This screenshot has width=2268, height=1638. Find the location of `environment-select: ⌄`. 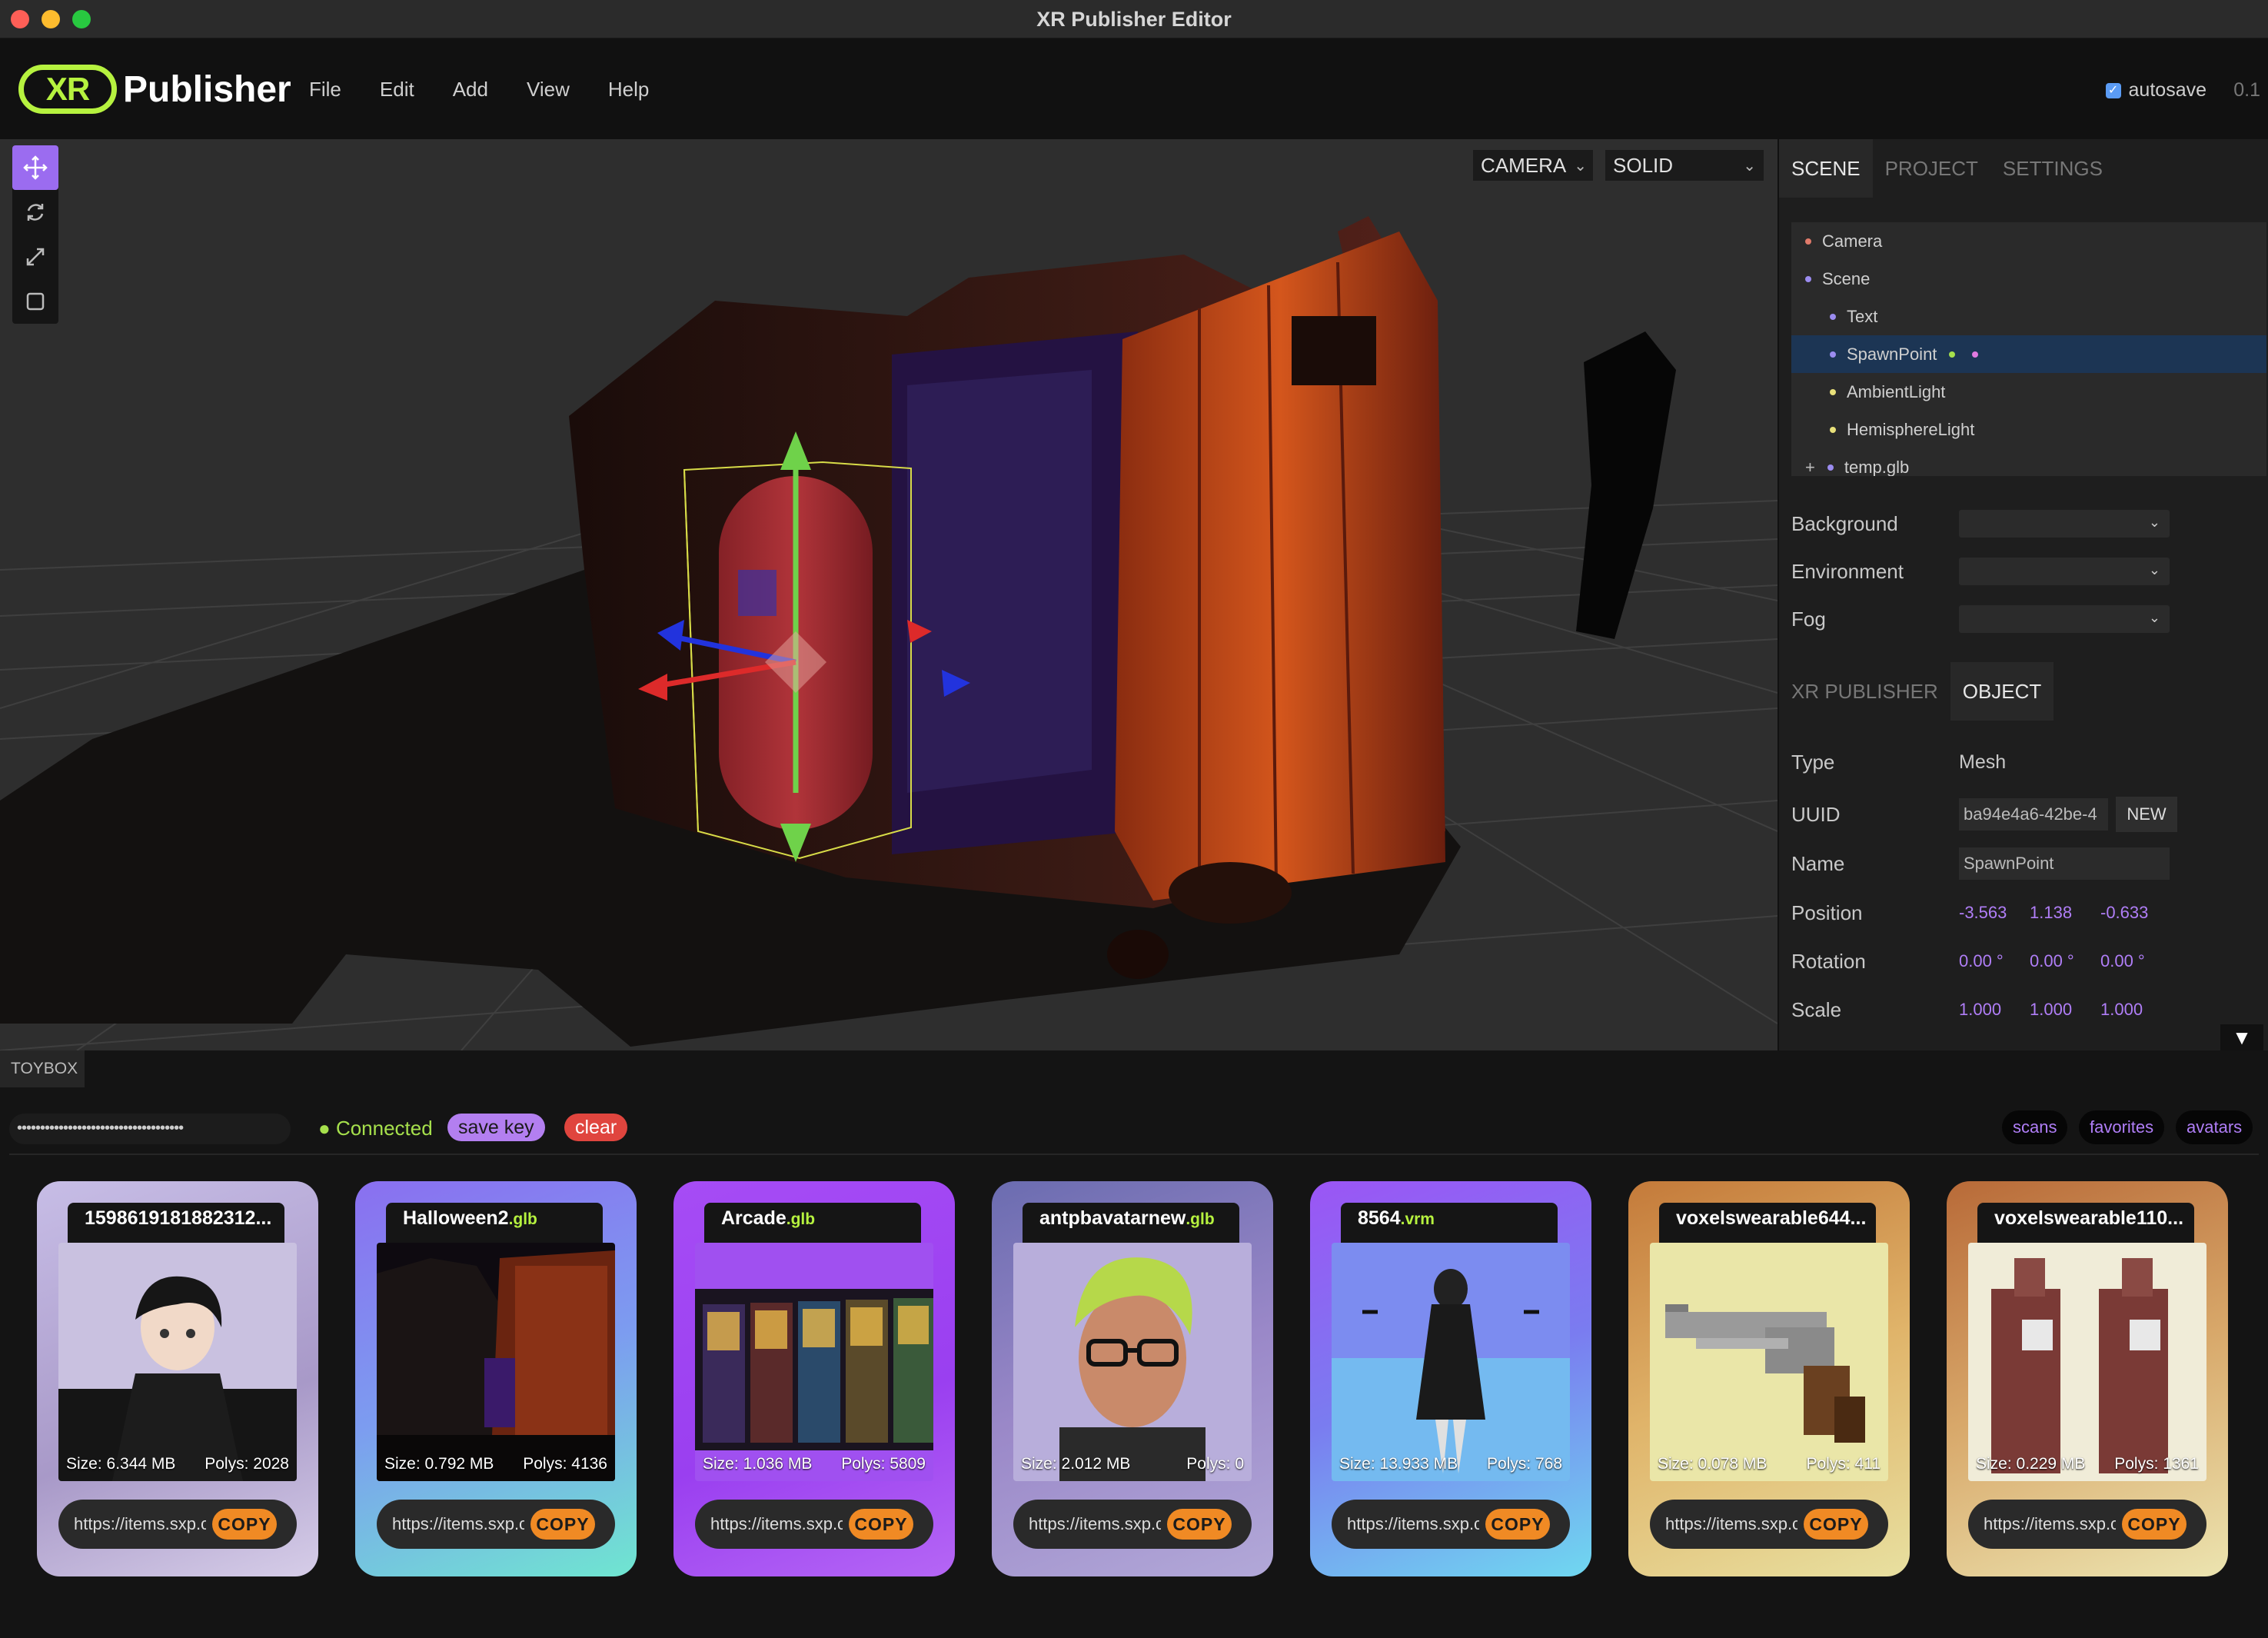

environment-select: ⌄ is located at coordinates (2064, 571).